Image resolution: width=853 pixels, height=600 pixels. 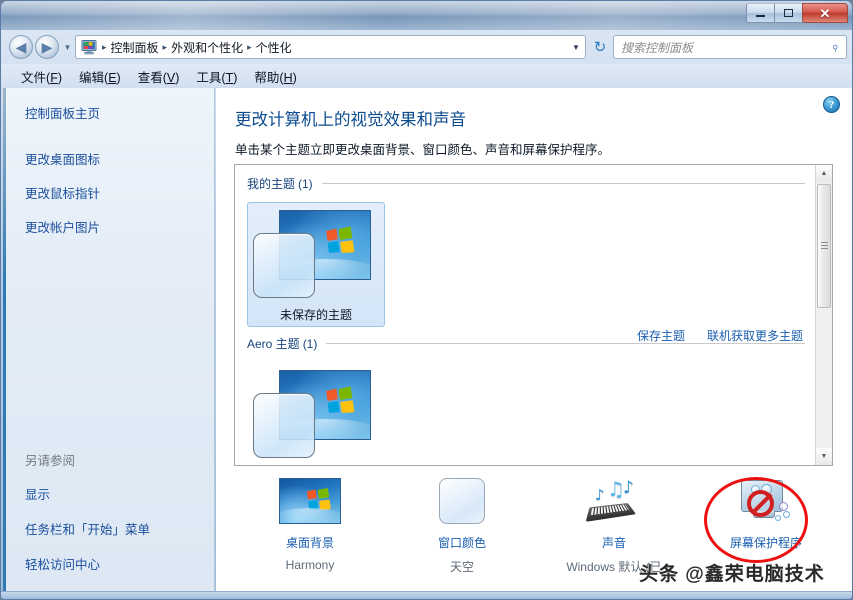 I want to click on back-button: ◀, so click(x=21, y=47).